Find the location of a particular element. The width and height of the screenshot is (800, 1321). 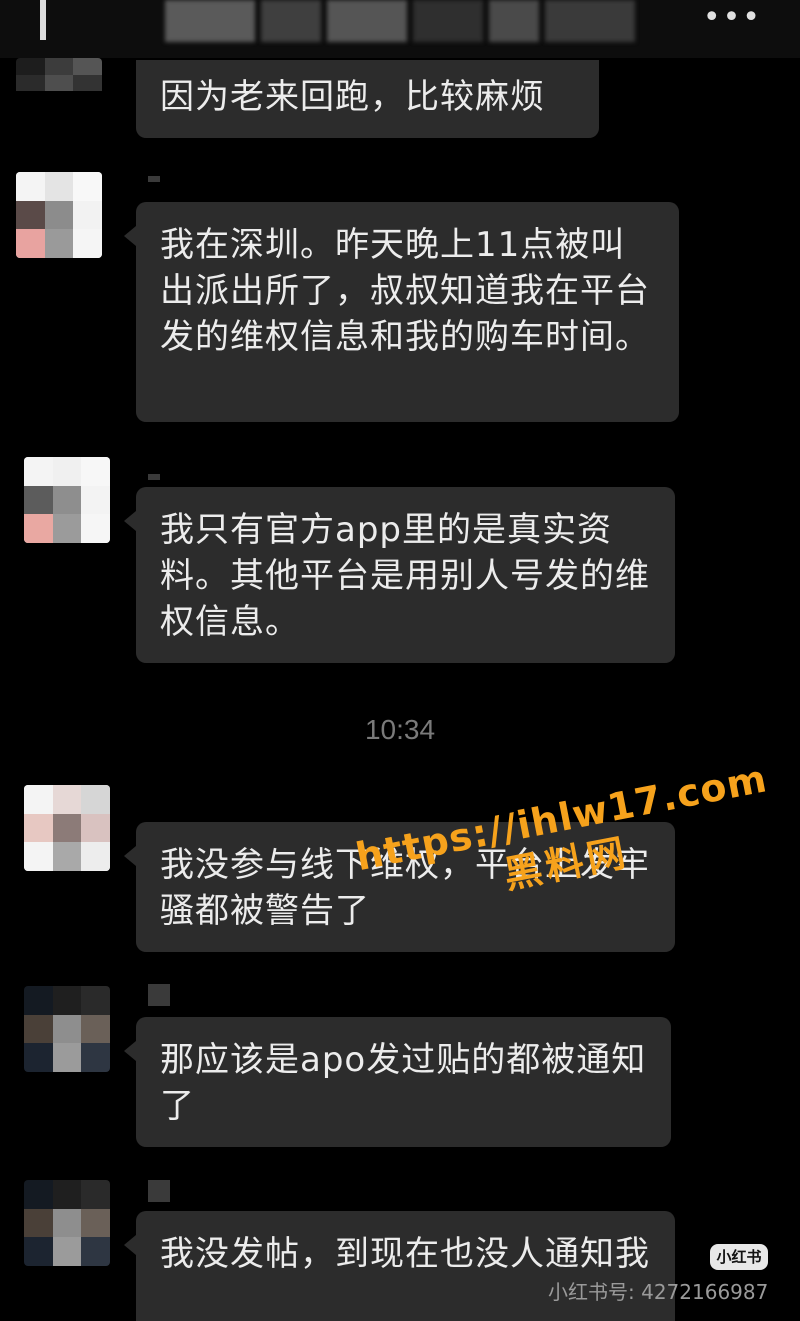

message-bubble: 那应该是apo发过贴的都被通知了 is located at coordinates (397, 1082).